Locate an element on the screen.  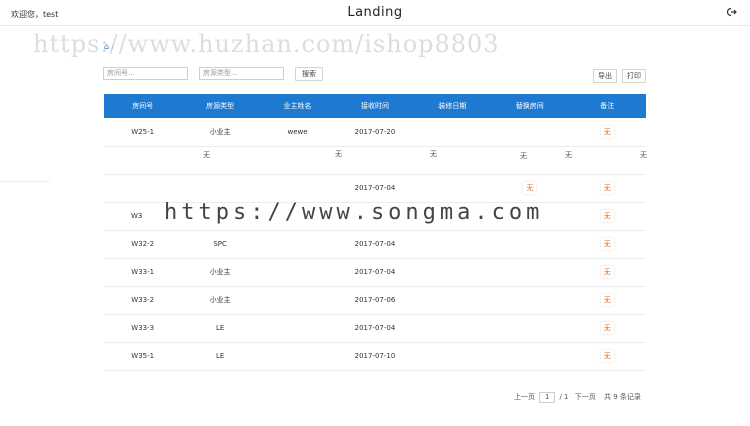
watermark-top: https://www.huzhan.com/ishop8803 is located at coordinates (266, 44).